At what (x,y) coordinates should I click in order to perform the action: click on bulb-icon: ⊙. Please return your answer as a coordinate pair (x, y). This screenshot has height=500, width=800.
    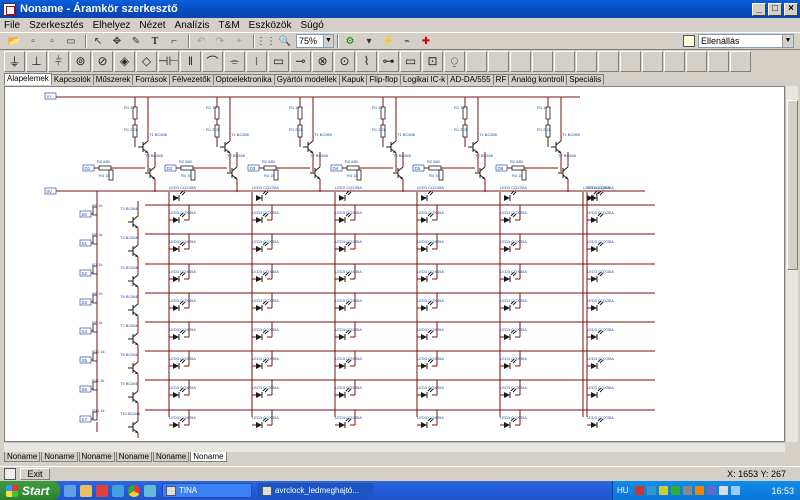
    Looking at the image, I should click on (344, 61).